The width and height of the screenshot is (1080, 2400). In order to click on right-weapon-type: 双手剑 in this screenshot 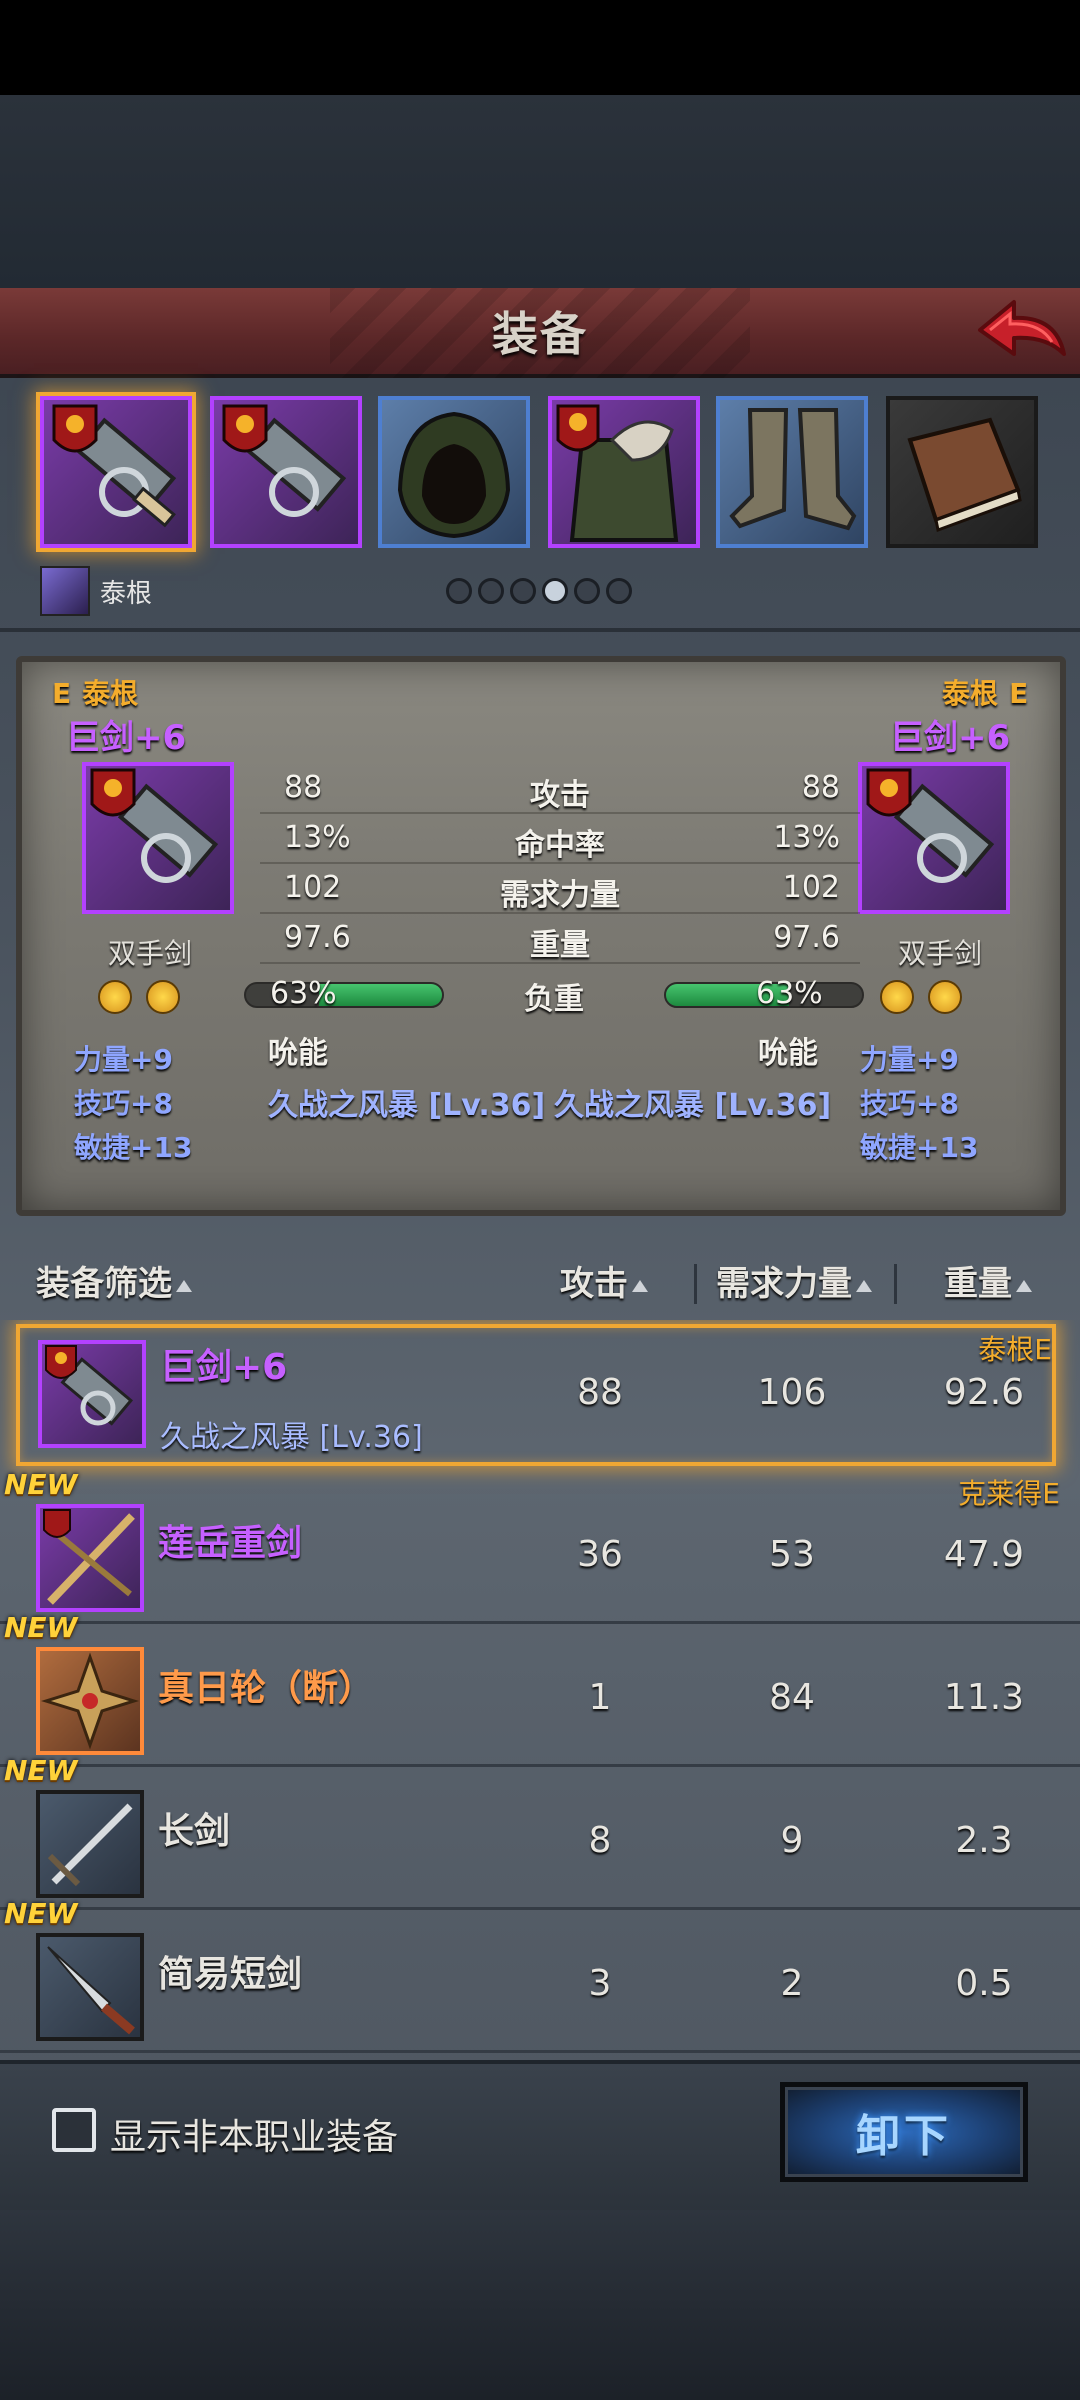, I will do `click(940, 953)`.